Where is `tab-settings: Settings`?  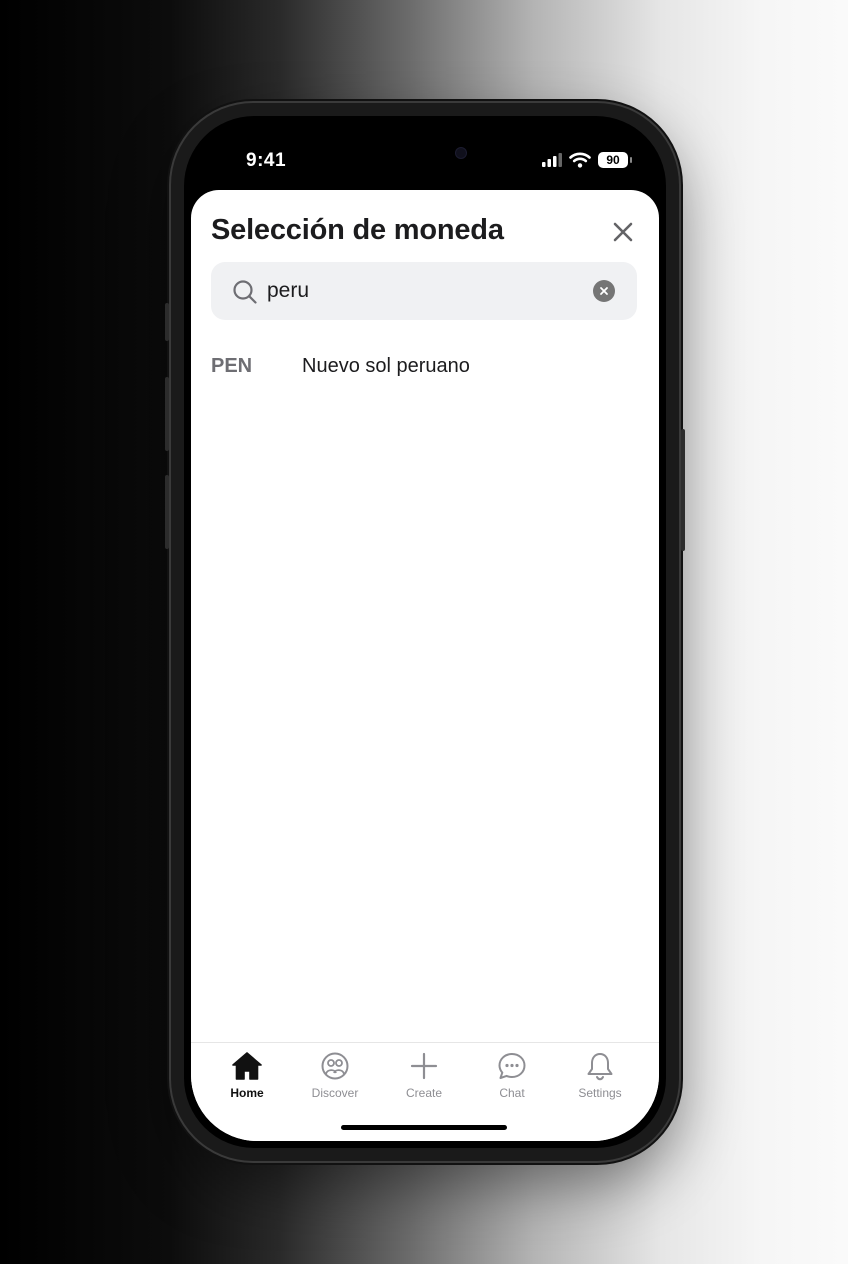 tab-settings: Settings is located at coordinates (600, 1078).